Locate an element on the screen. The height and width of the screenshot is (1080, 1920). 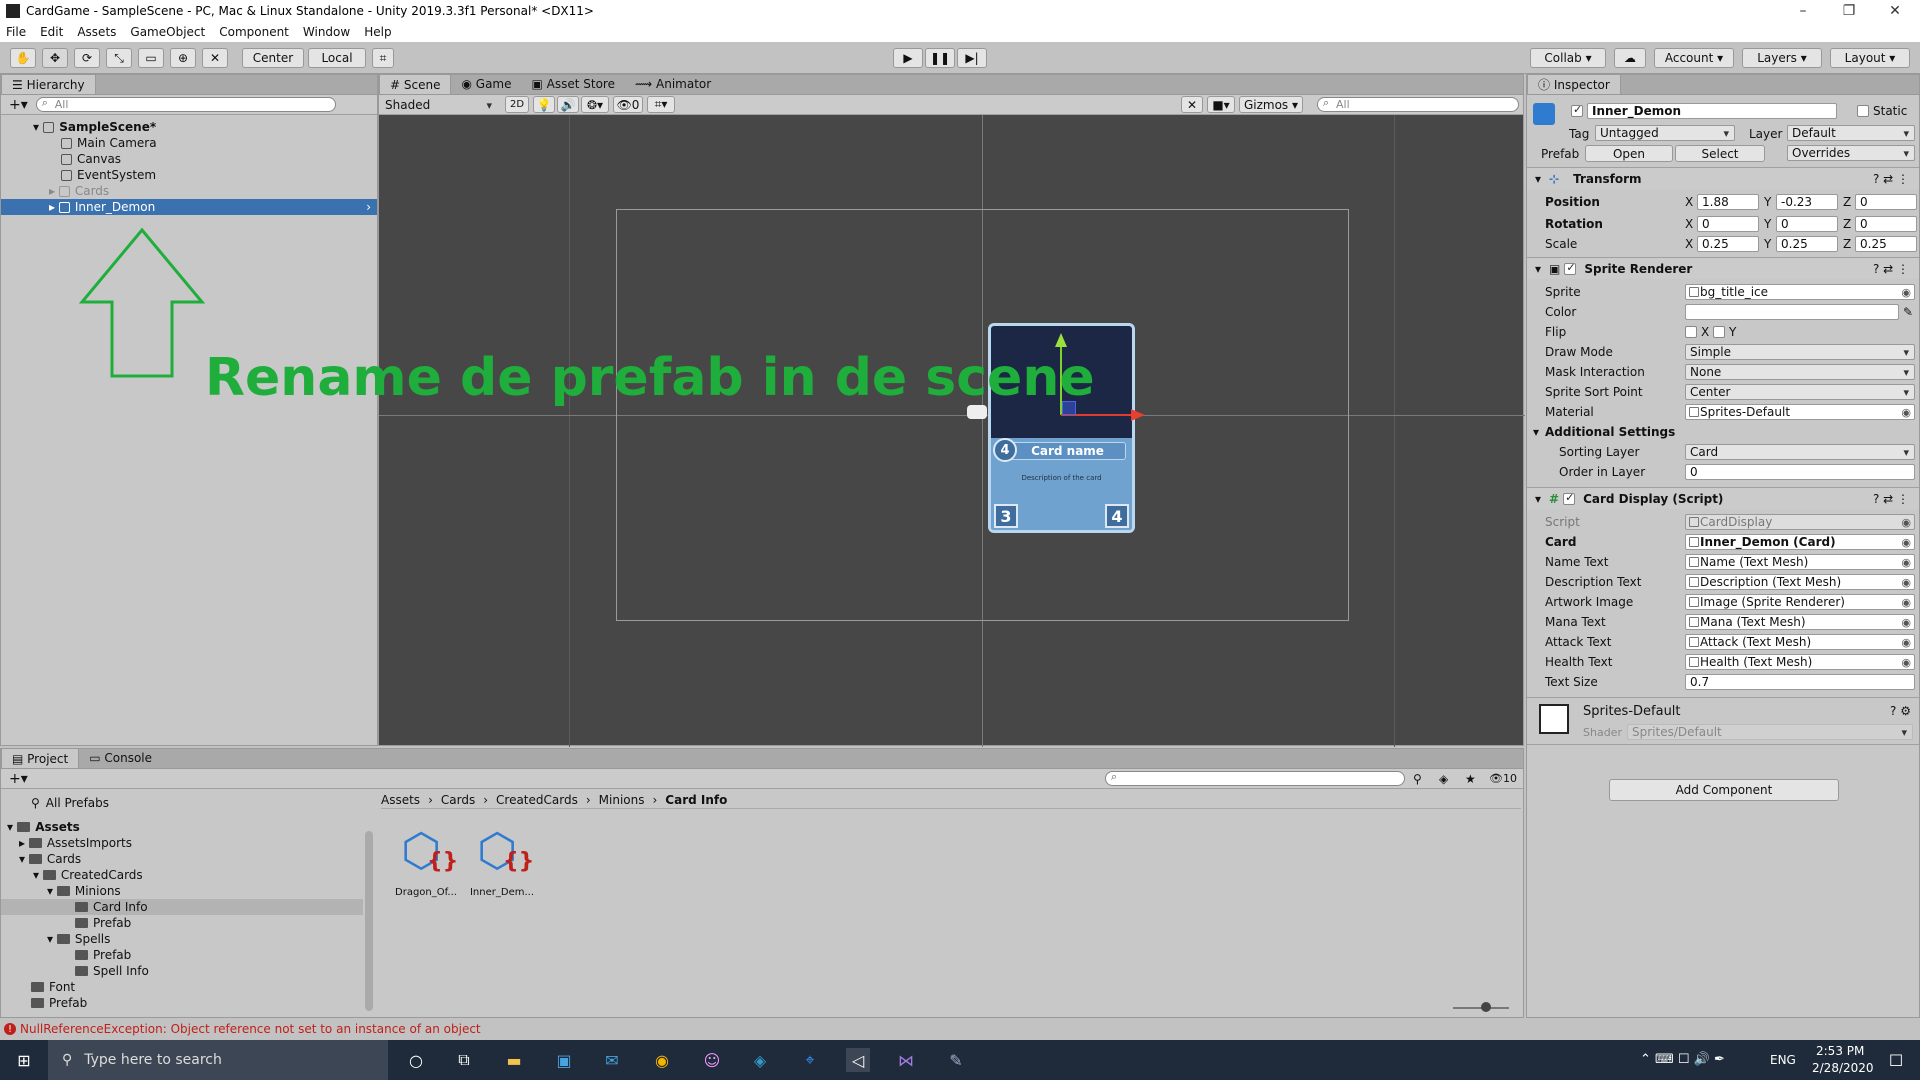
task-view-icon: ⧉ is located at coordinates (464, 1060).